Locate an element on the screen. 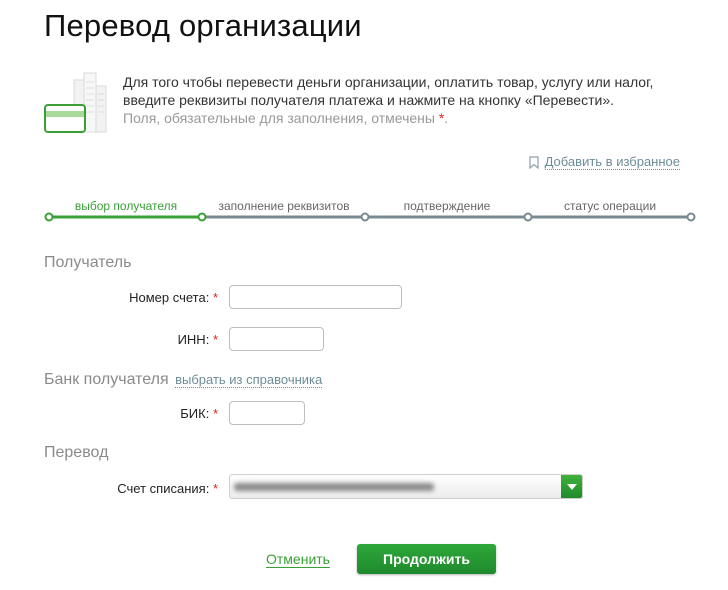 Image resolution: width=728 pixels, height=590 pixels. card-and-buildings-icon is located at coordinates (75, 102).